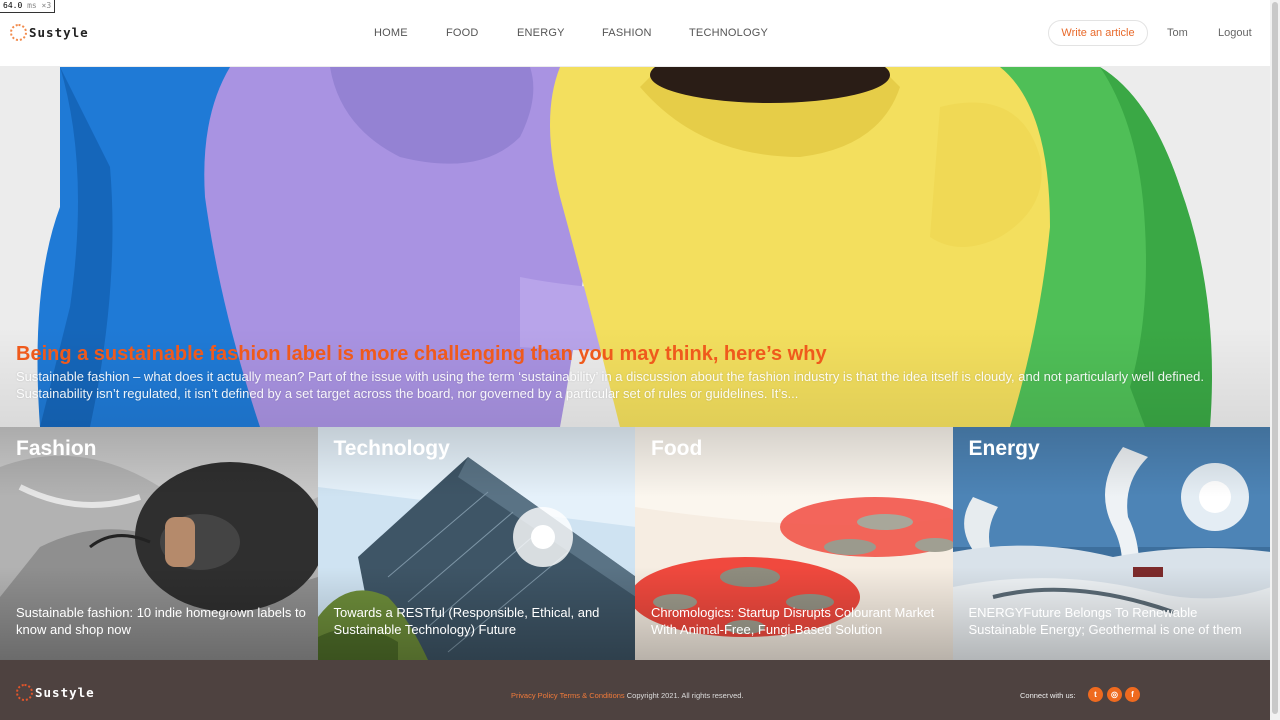 This screenshot has height=720, width=1280. I want to click on perf-value: 64.0, so click(13, 5).